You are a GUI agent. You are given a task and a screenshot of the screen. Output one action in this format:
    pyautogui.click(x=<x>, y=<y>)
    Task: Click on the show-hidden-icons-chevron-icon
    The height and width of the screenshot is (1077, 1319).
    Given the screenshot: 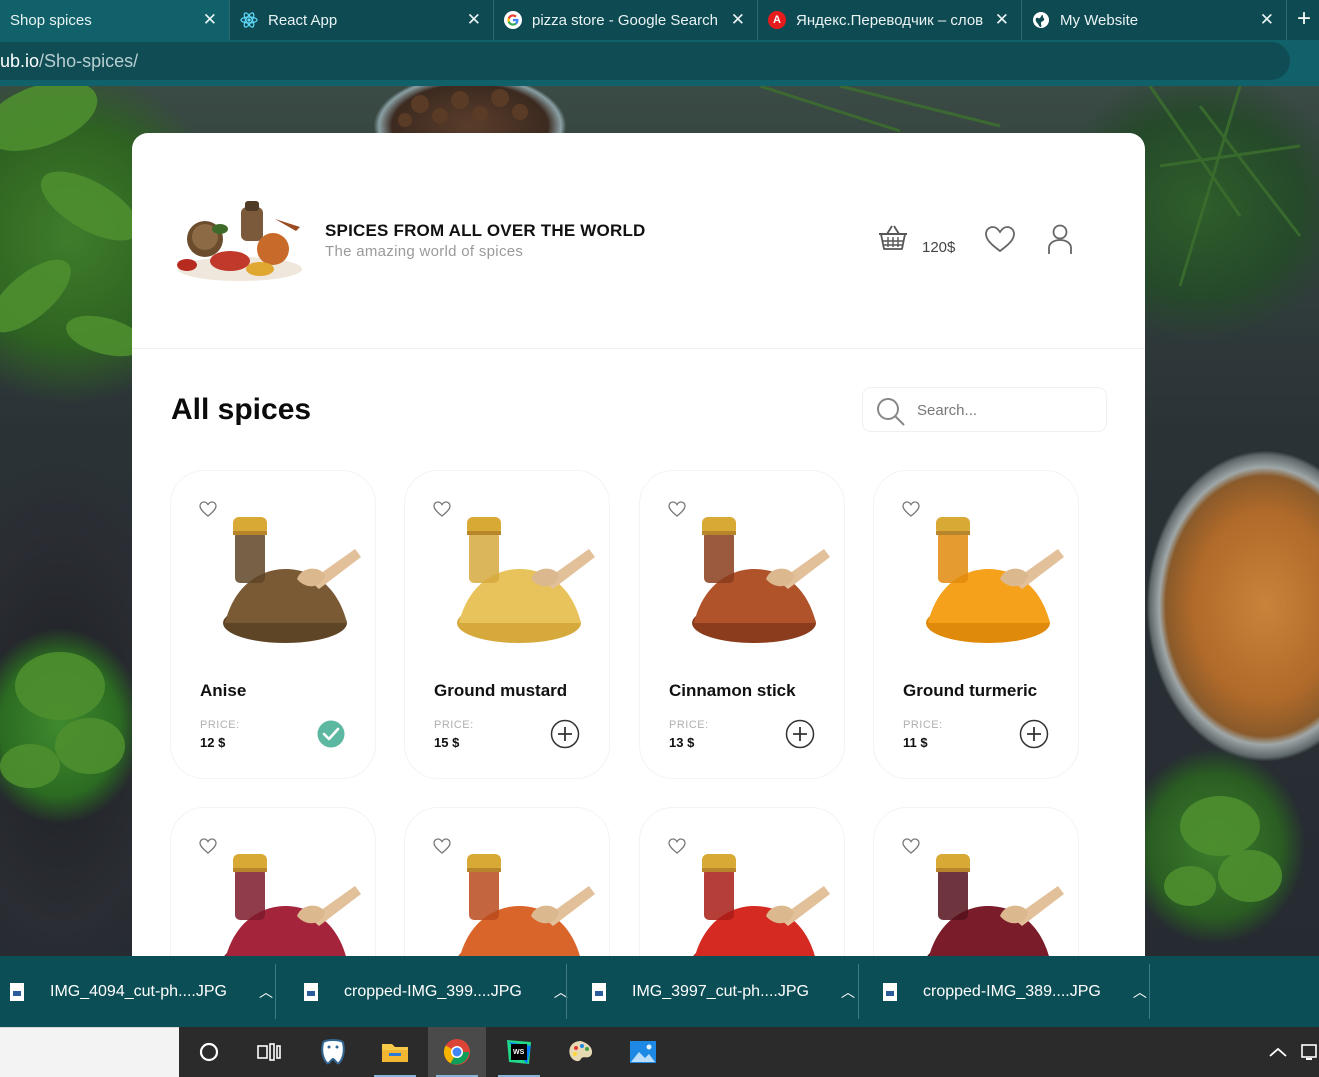 What is the action you would take?
    pyautogui.click(x=1278, y=1052)
    